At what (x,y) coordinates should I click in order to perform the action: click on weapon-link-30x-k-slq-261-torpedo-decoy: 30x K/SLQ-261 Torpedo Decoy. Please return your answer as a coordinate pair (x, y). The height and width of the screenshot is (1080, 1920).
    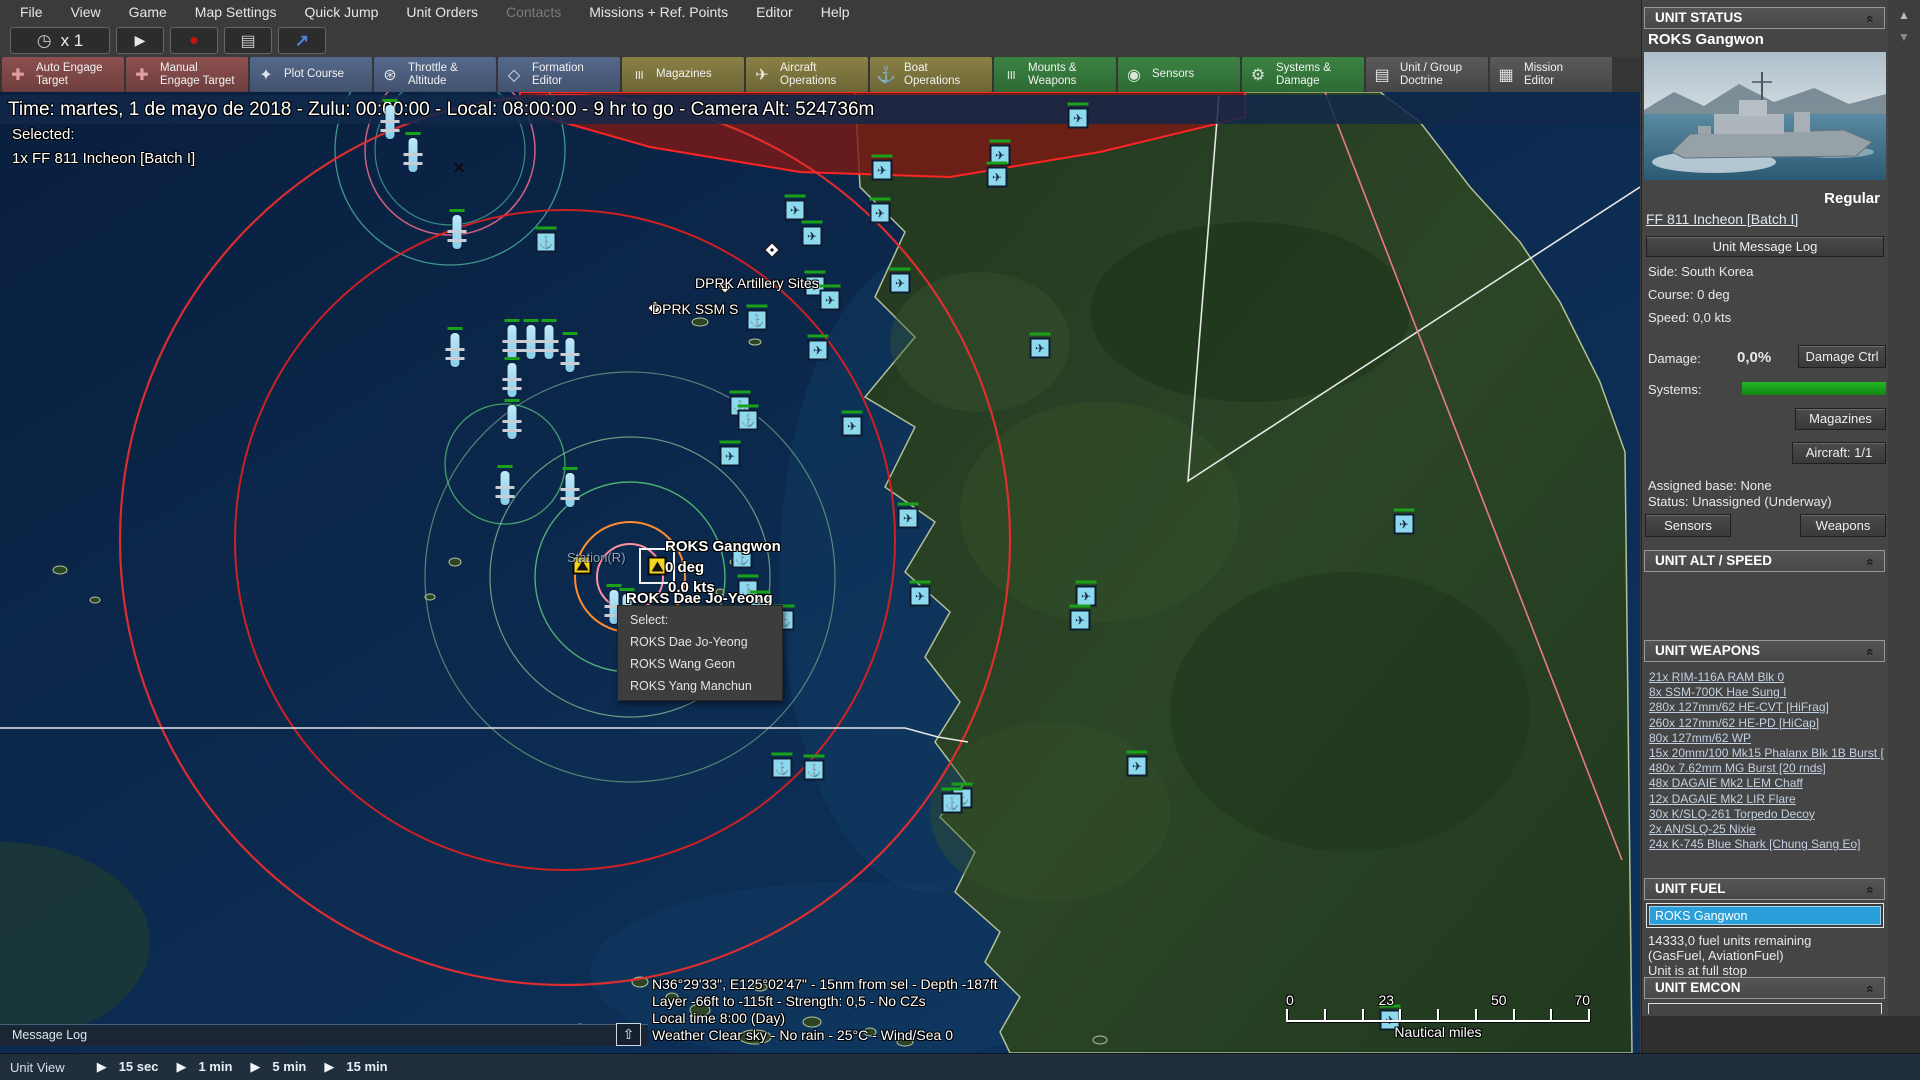
    Looking at the image, I should click on (1768, 814).